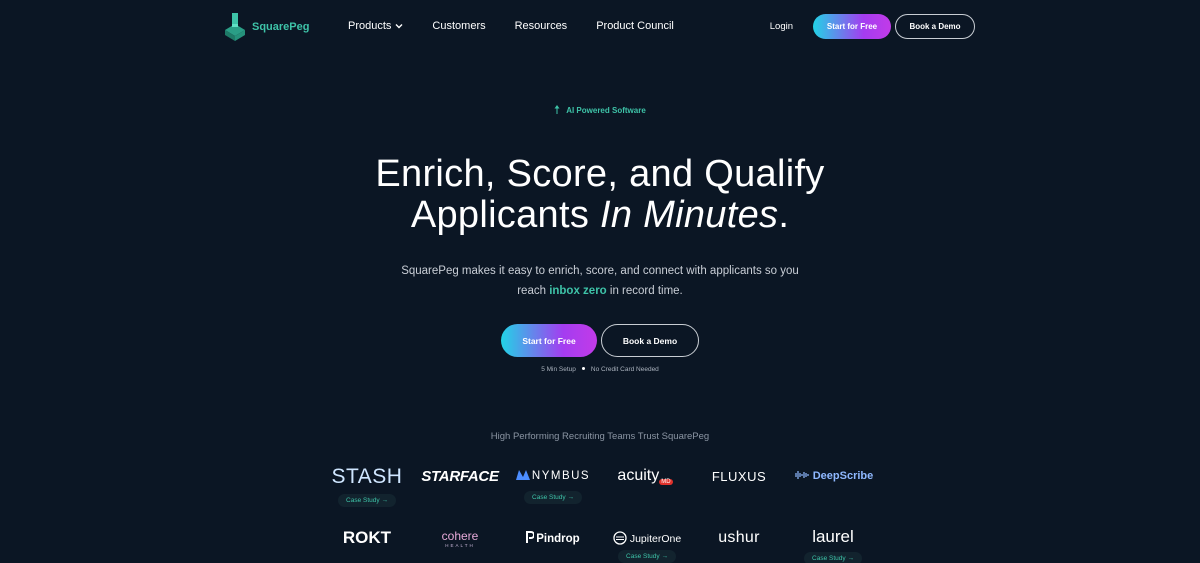 The width and height of the screenshot is (1200, 563). Describe the element at coordinates (367, 500) in the screenshot. I see `stash-case-study-link: Case Study →` at that location.